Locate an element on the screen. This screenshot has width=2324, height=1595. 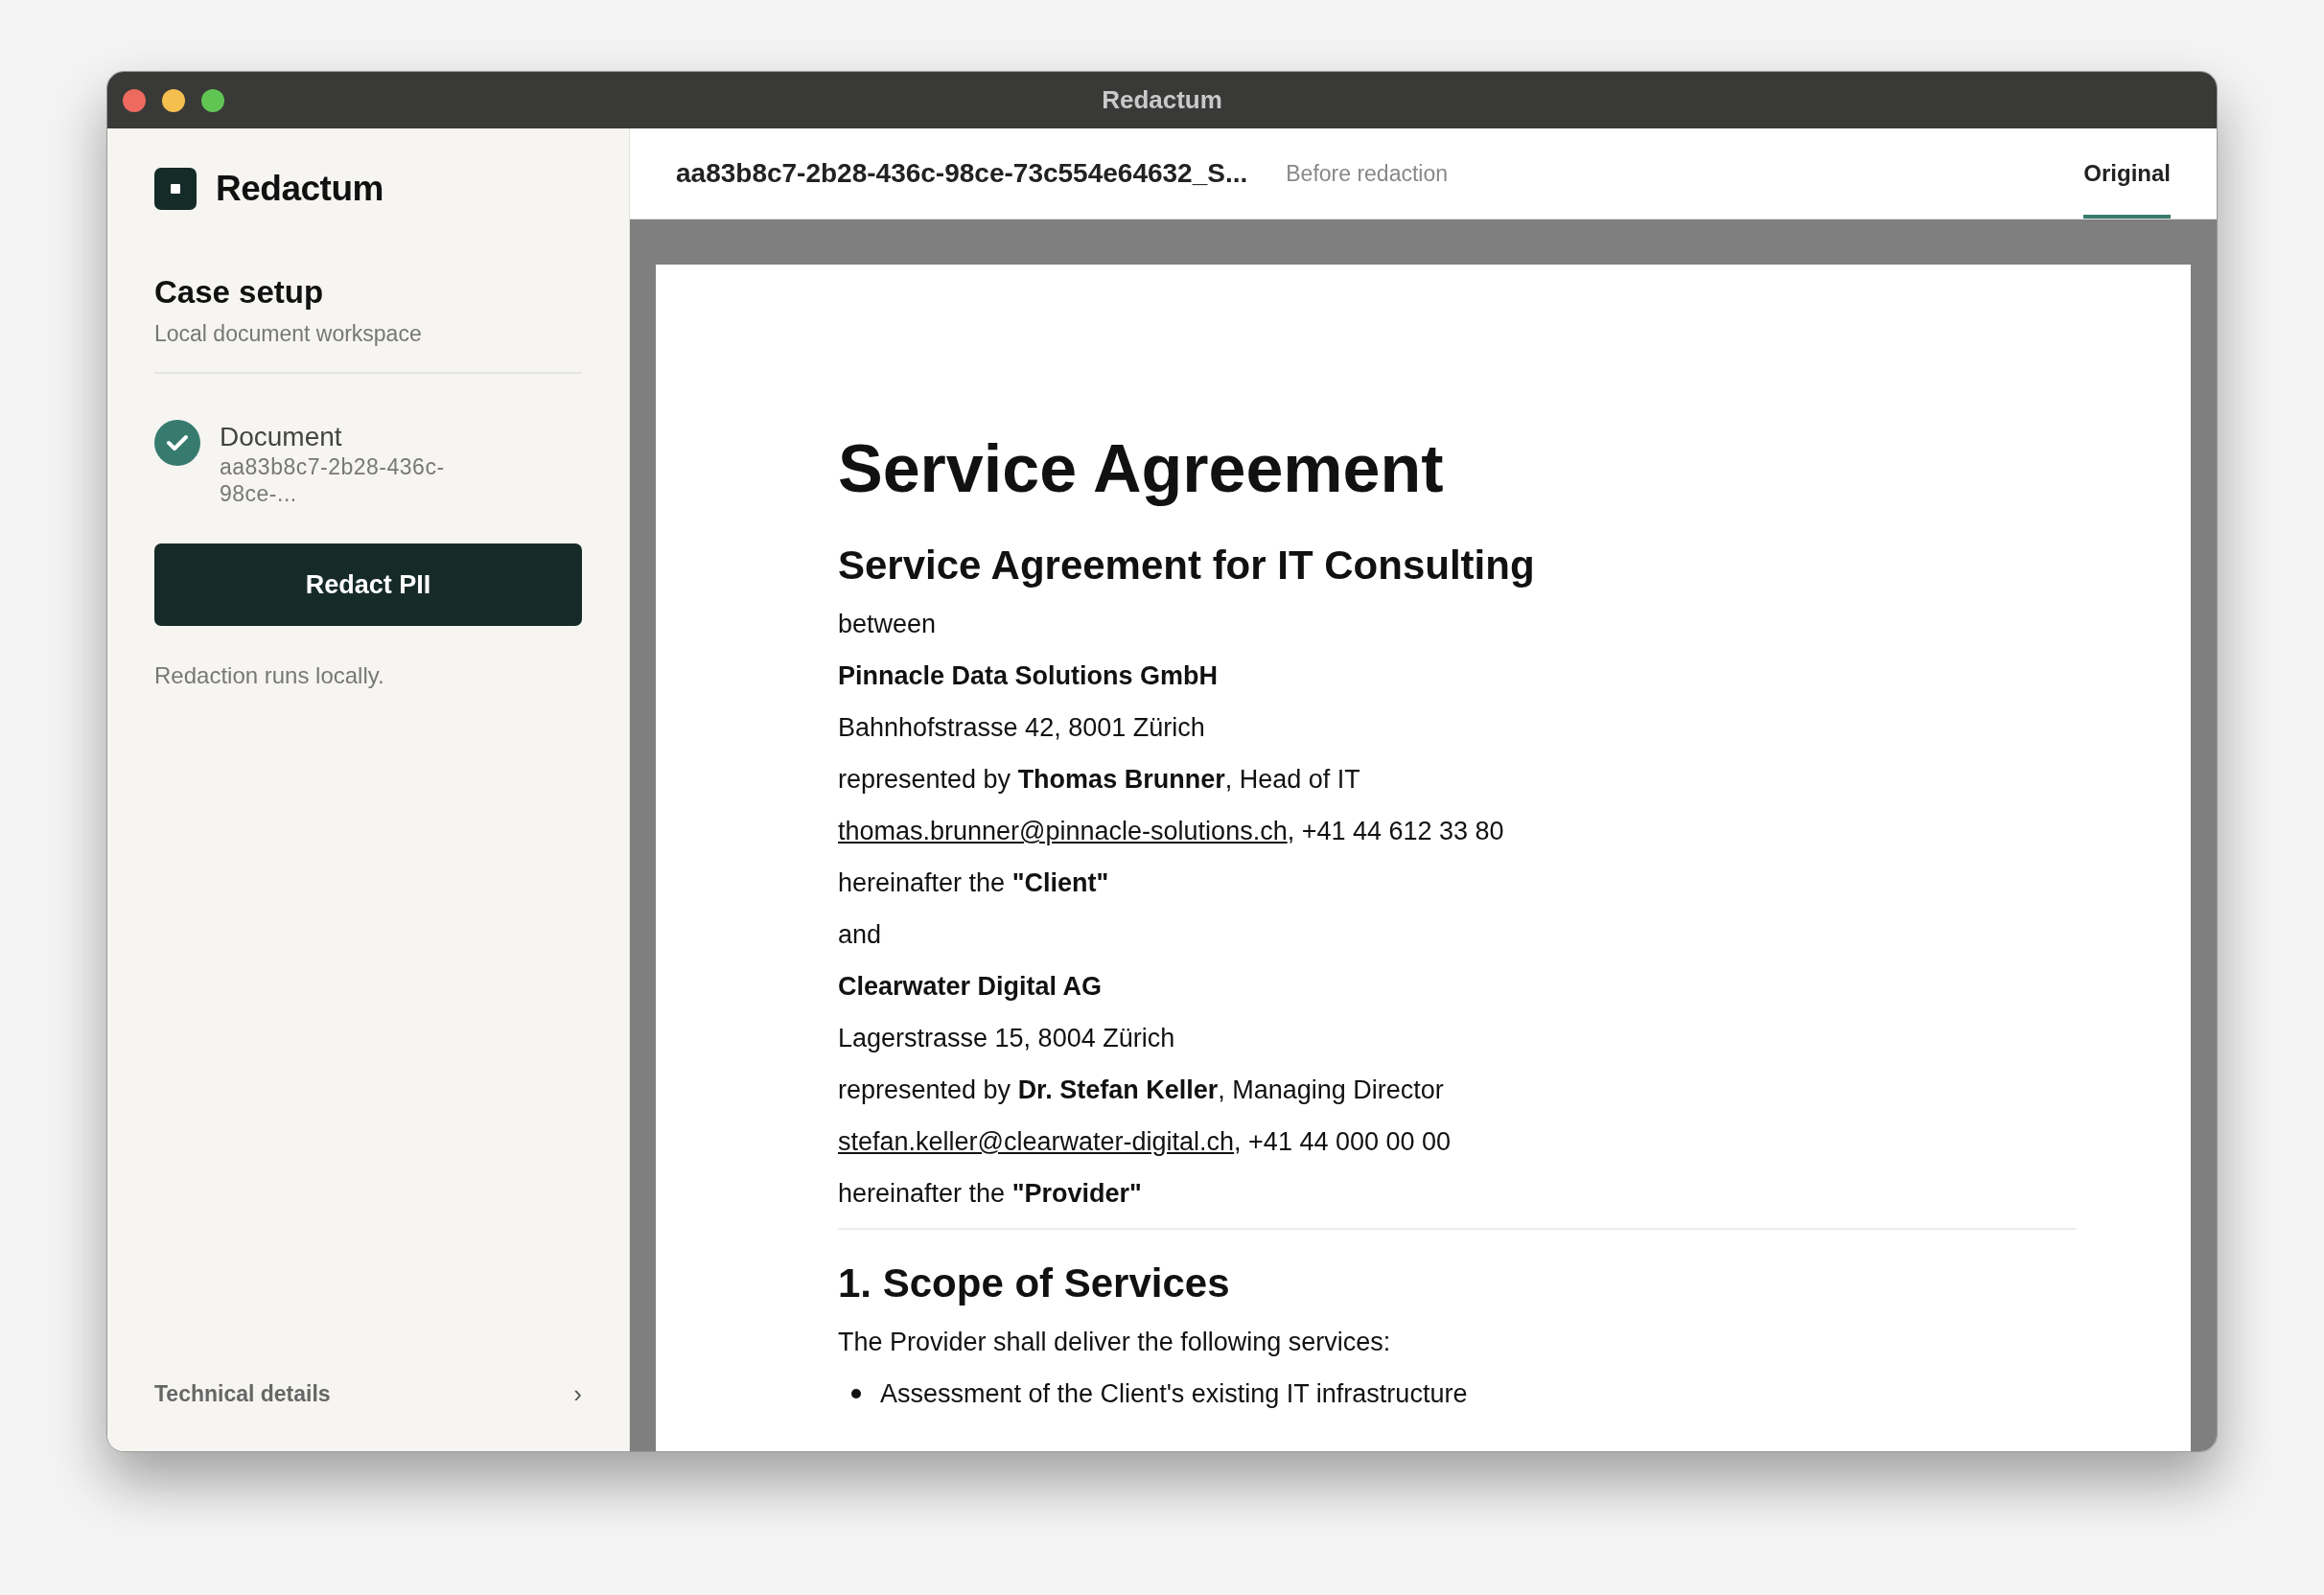
party-name: Pinnacle Data Solutions GmbH is located at coordinates (1028, 677).